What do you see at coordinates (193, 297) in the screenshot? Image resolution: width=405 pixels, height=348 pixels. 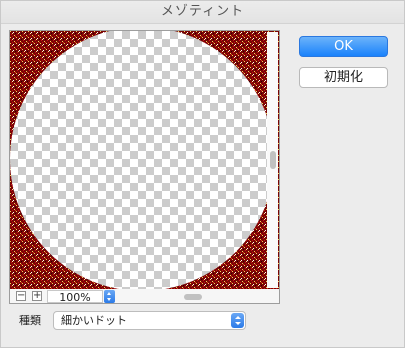 I see `horizontal-scroll-thumb` at bounding box center [193, 297].